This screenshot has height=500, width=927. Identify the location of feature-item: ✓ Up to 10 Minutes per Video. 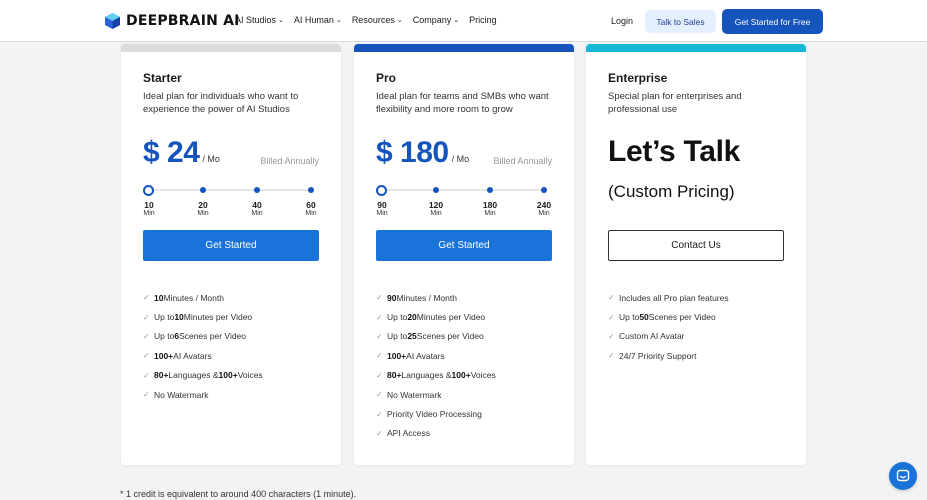
(203, 316).